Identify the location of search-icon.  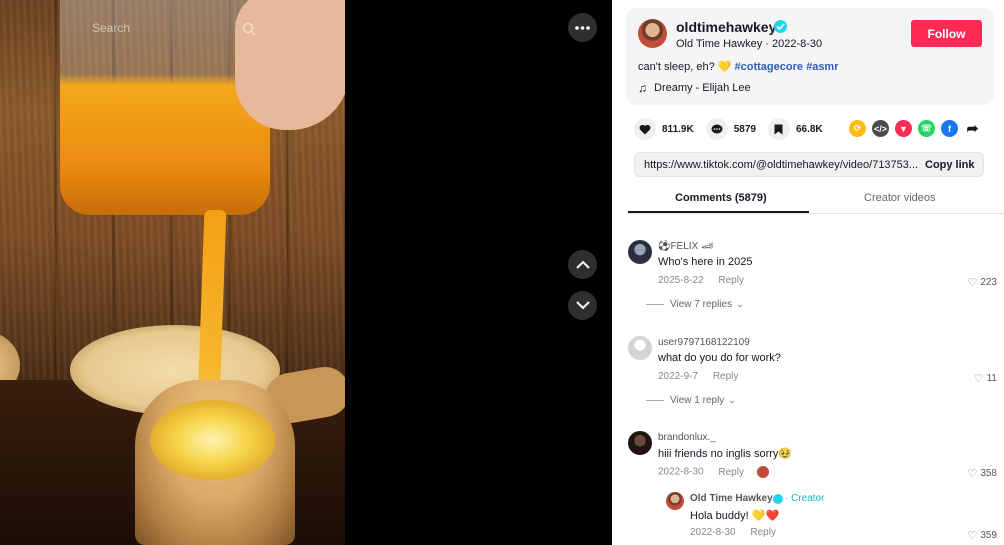
(249, 29).